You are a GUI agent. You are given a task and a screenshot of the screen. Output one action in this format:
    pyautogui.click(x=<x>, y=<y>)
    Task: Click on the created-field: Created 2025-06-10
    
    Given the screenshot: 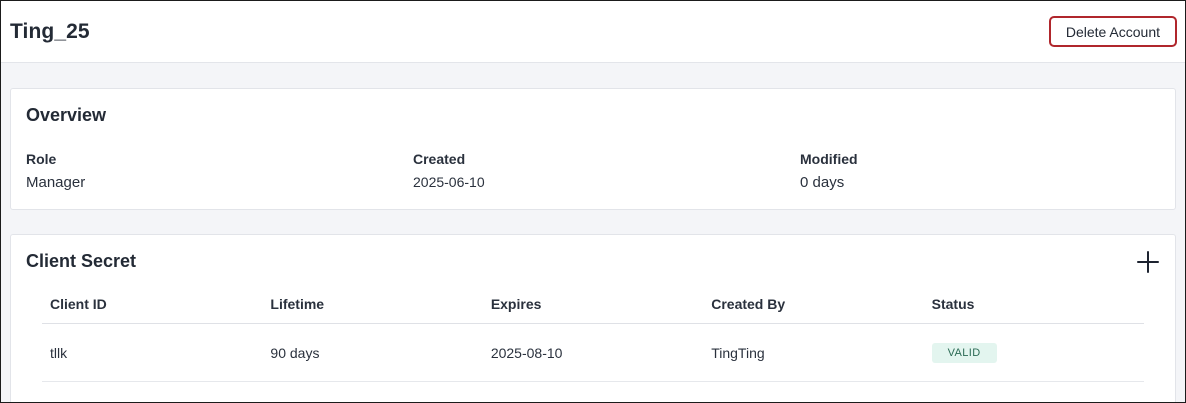 What is the action you would take?
    pyautogui.click(x=449, y=170)
    